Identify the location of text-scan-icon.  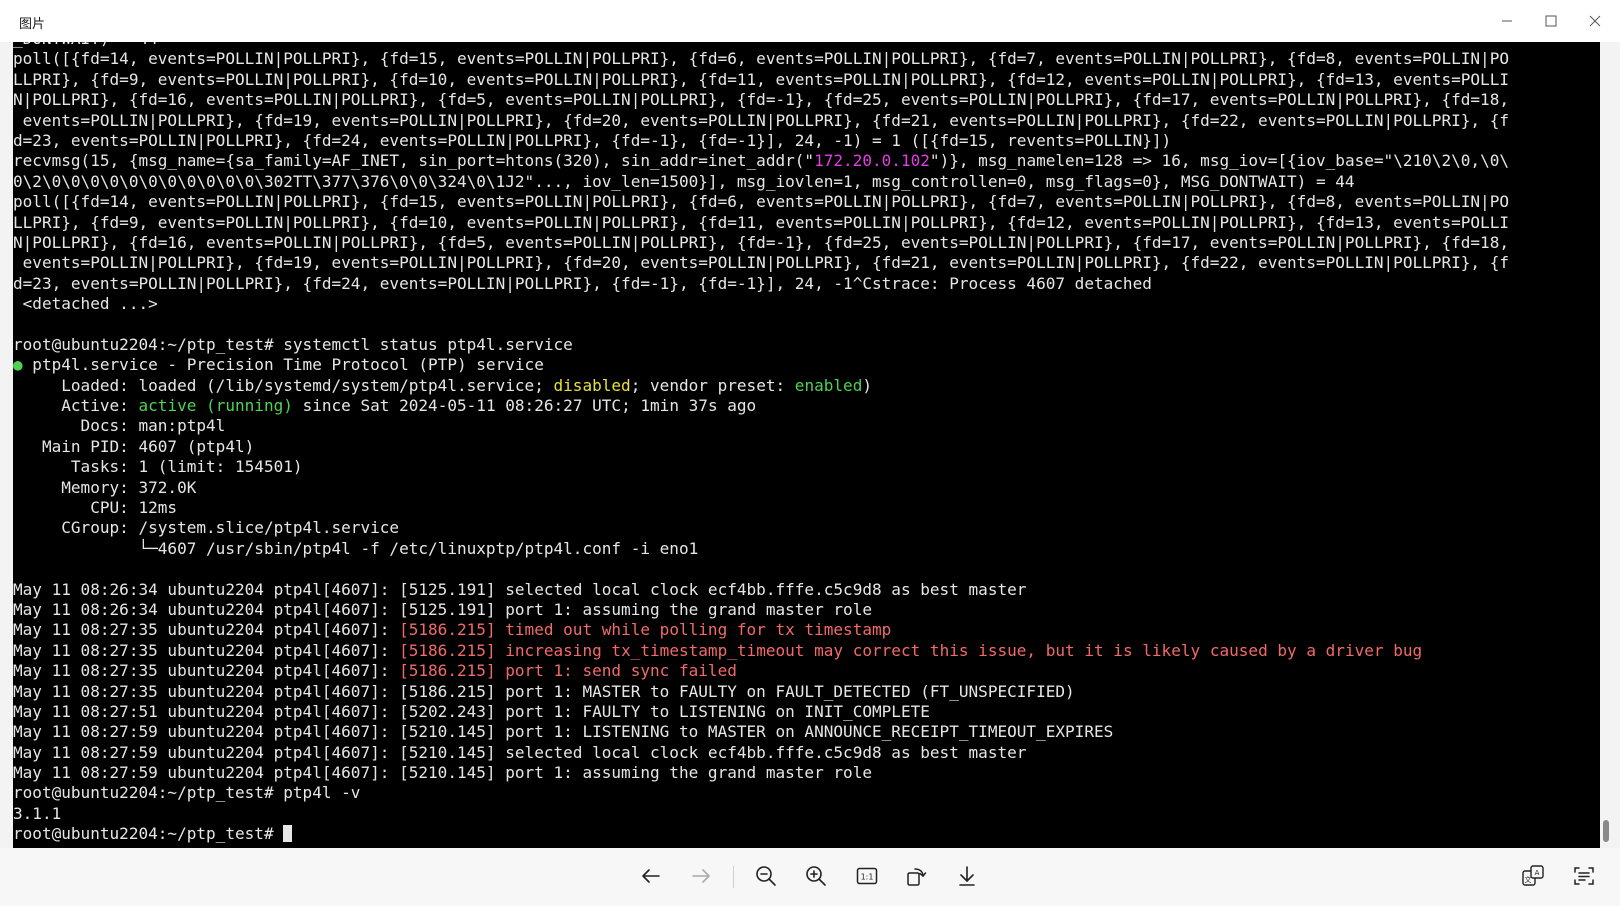
(1584, 876).